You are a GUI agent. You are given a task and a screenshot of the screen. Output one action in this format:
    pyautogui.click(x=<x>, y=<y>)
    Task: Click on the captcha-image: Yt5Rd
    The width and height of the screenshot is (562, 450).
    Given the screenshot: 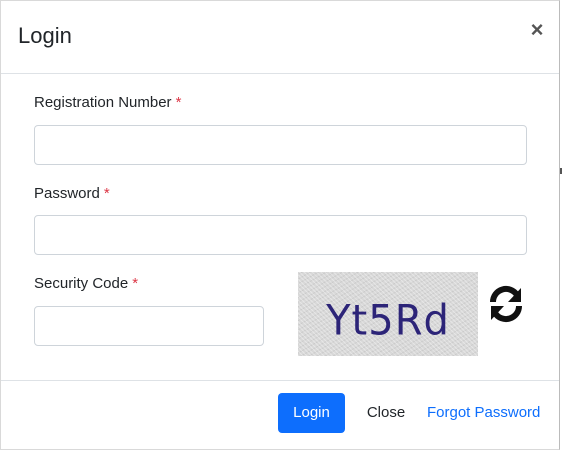 What is the action you would take?
    pyautogui.click(x=388, y=314)
    